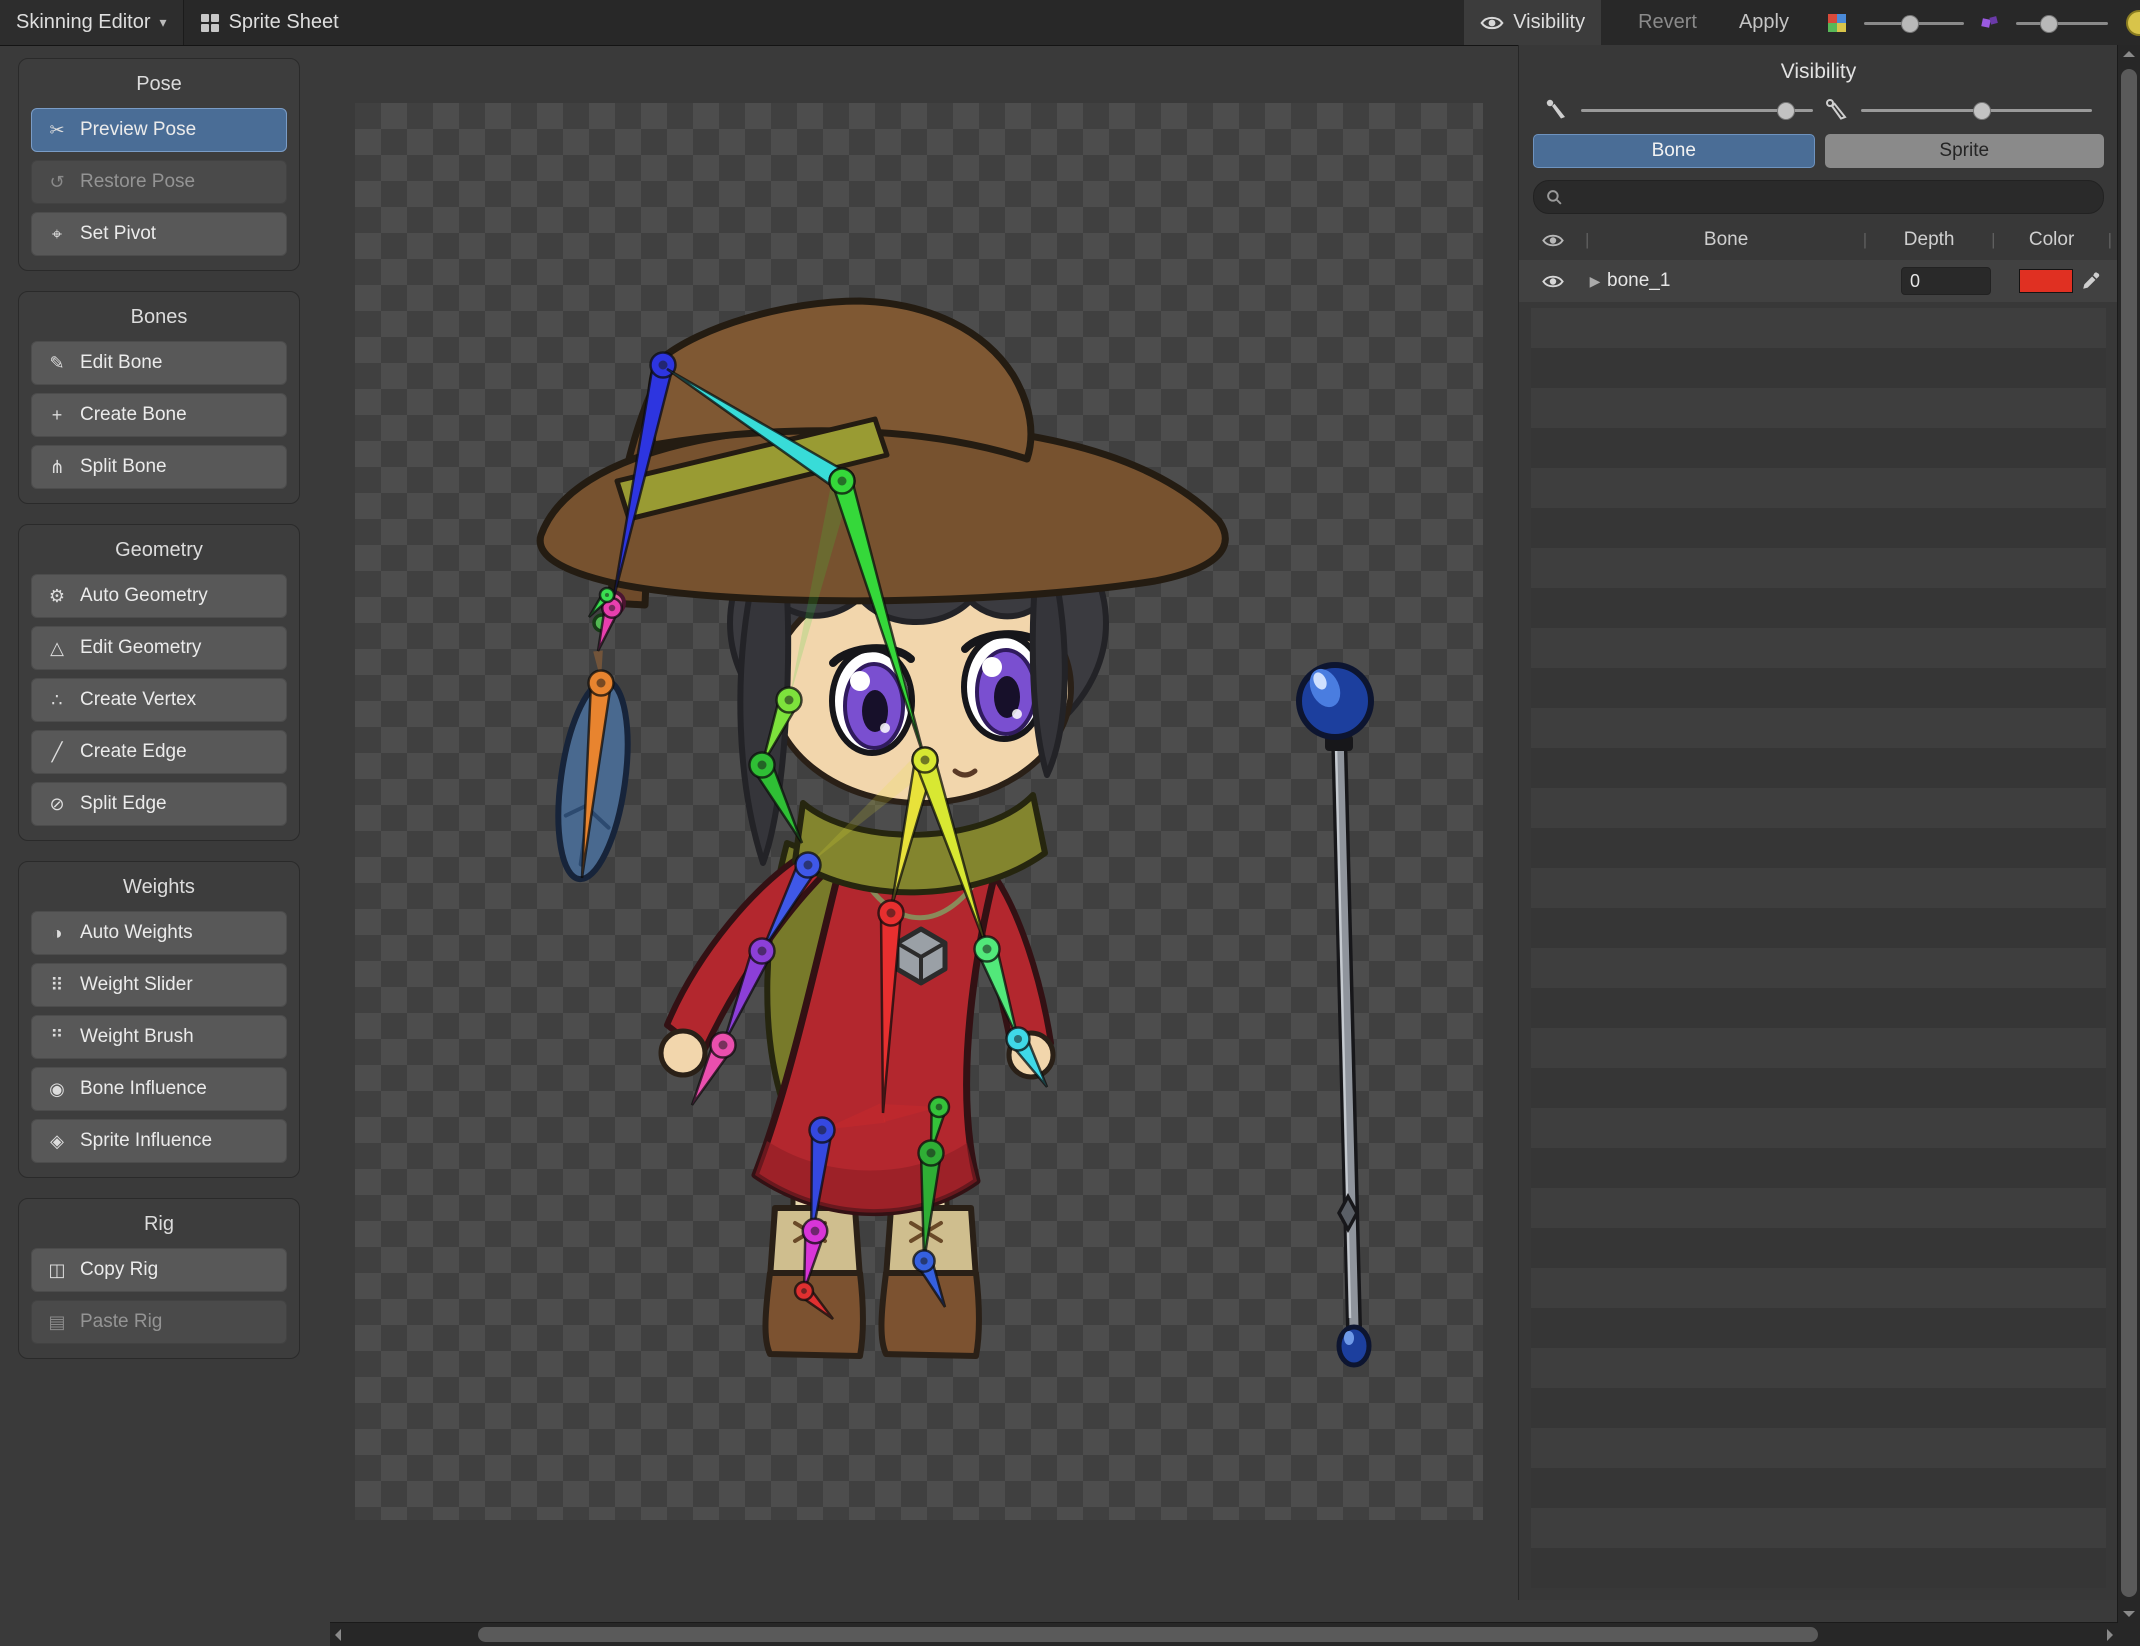 The height and width of the screenshot is (1646, 2140). What do you see at coordinates (338, 1635) in the screenshot?
I see `scroll-left-arrow` at bounding box center [338, 1635].